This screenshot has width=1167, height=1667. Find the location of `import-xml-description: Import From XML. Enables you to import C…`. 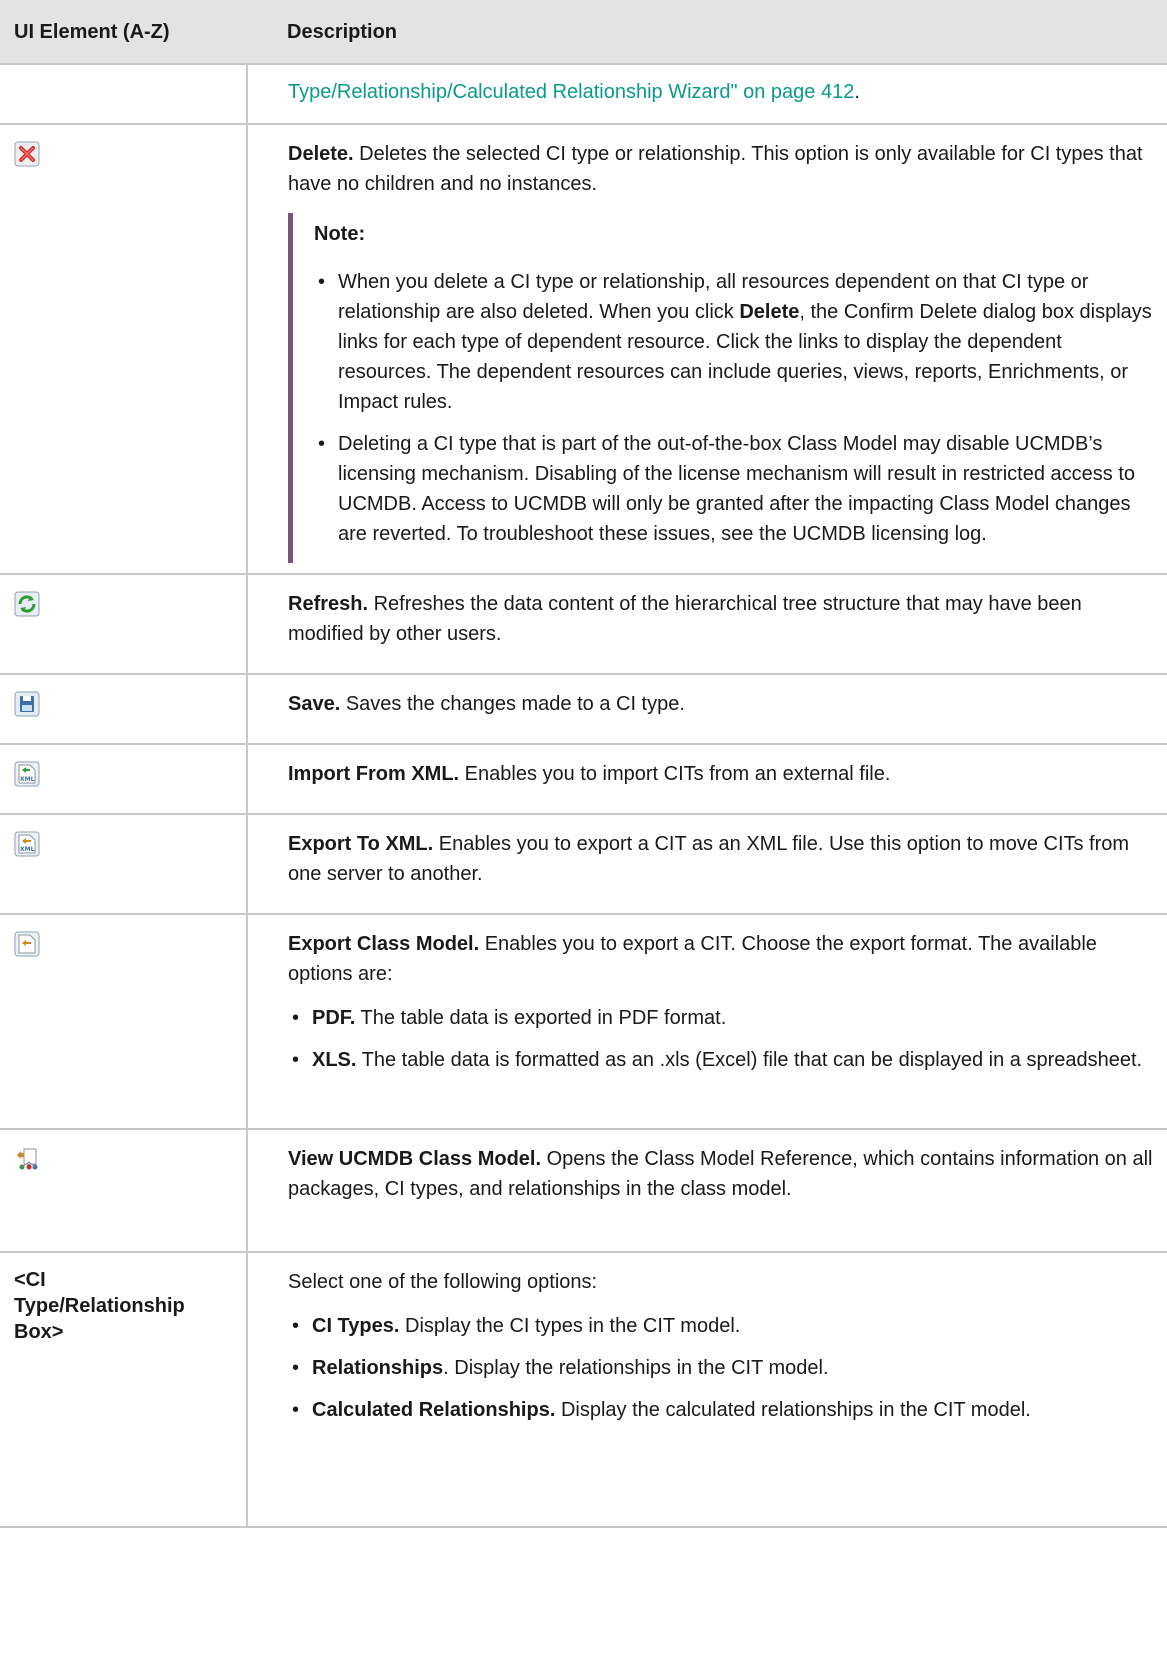

import-xml-description: Import From XML. Enables you to import C… is located at coordinates (721, 774).